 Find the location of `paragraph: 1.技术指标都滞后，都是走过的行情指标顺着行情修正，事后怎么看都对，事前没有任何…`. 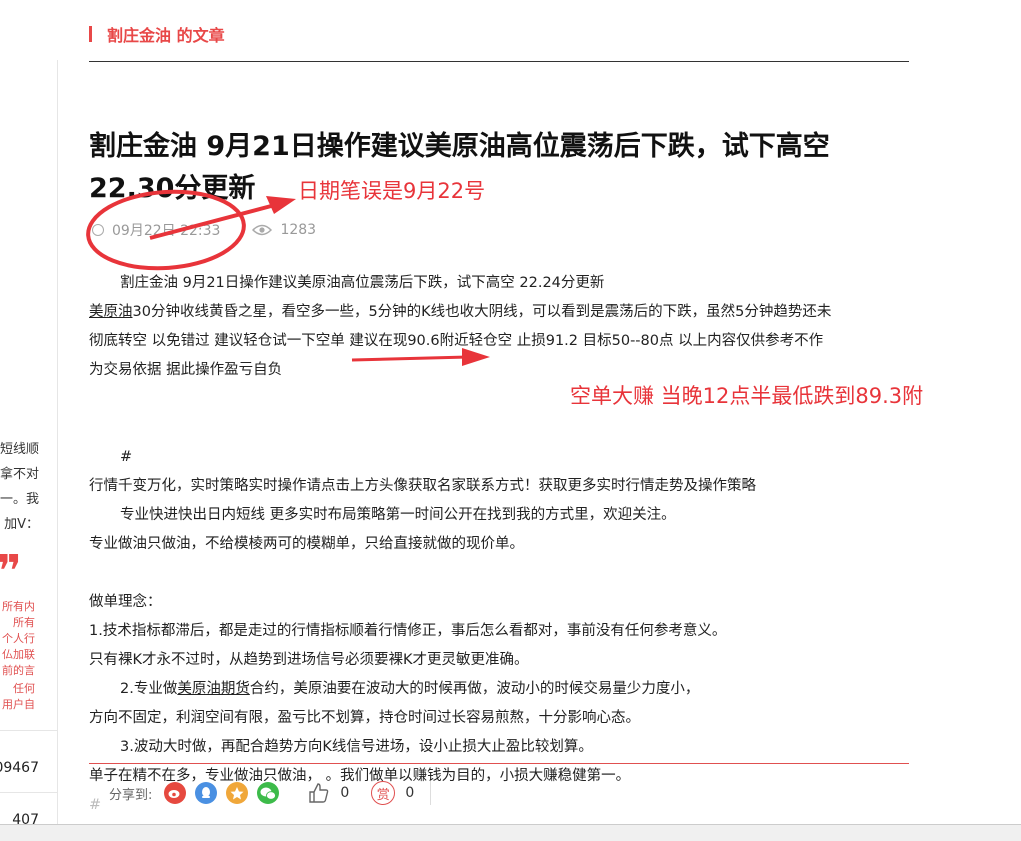

paragraph: 1.技术指标都滞后，都是走过的行情指标顺着行情修正，事后怎么看都对，事前没有任何… is located at coordinates (408, 631).